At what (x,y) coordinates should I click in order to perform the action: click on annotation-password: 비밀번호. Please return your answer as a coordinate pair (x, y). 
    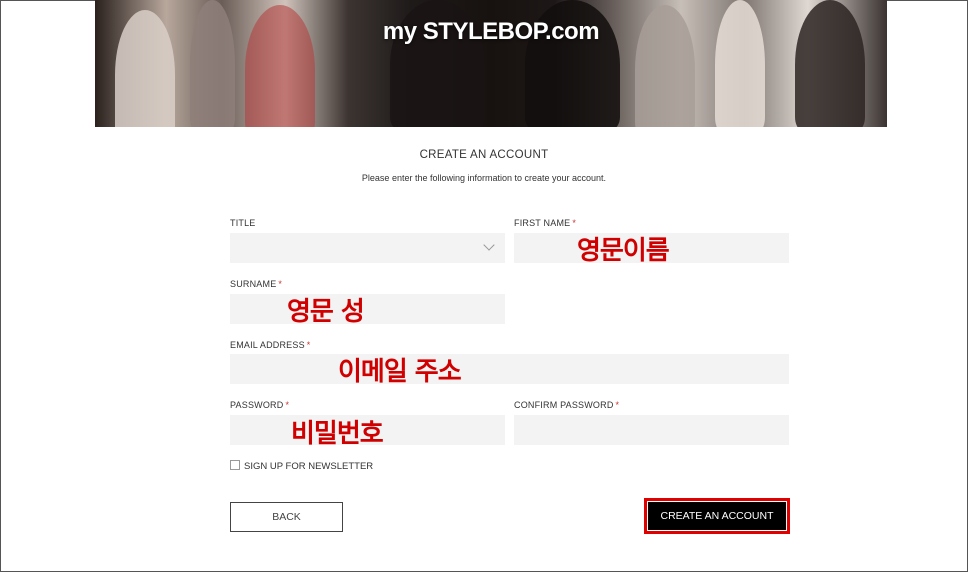
    Looking at the image, I should click on (337, 434).